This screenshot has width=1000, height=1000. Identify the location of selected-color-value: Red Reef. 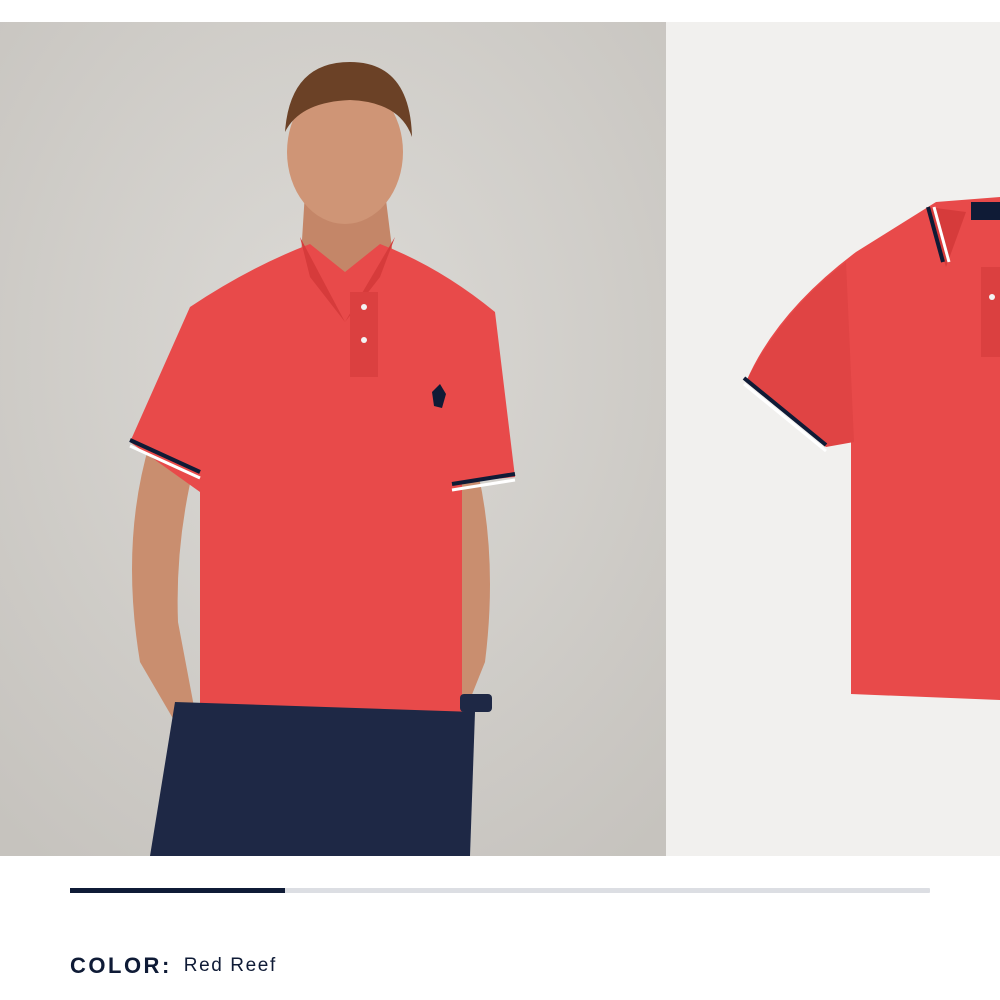
(230, 965).